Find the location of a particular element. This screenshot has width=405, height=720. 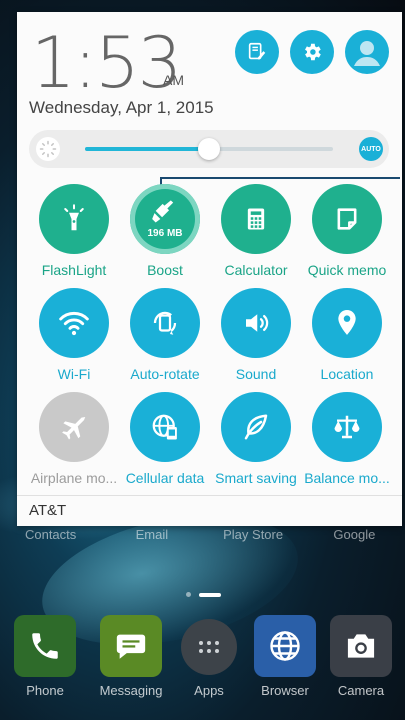

tile-leaf: Smart saving is located at coordinates (256, 439).